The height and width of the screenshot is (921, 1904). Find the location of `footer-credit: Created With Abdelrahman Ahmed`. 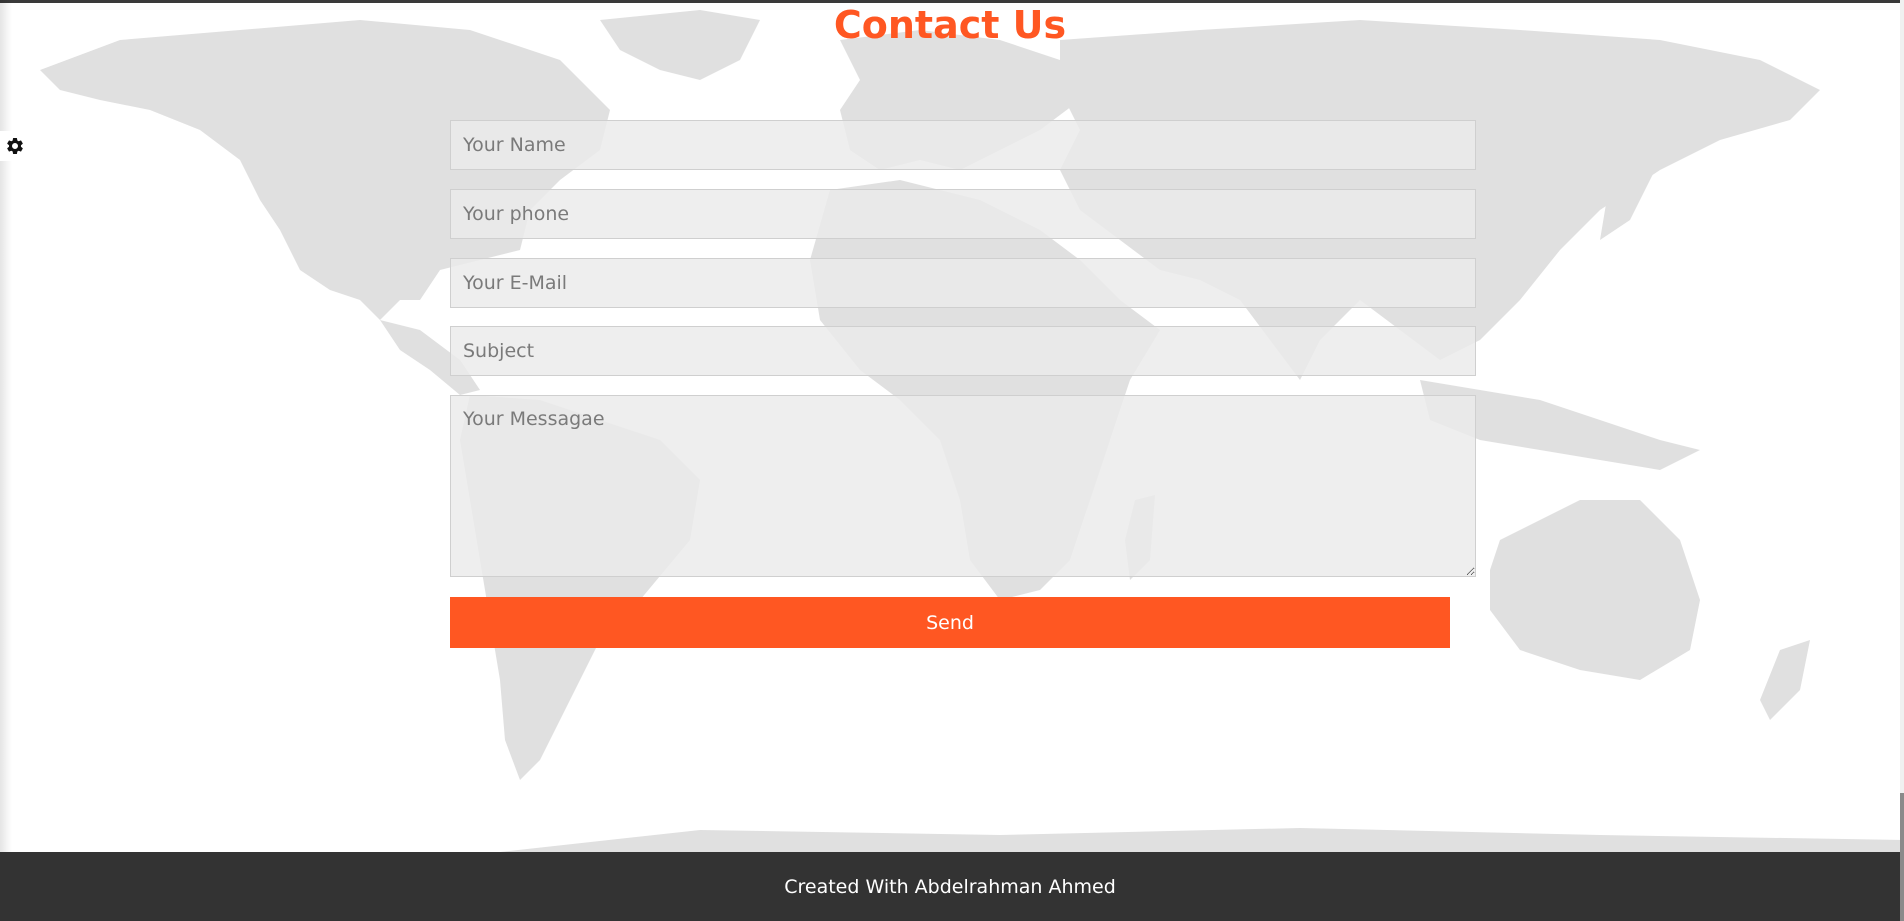

footer-credit: Created With Abdelrahman Ahmed is located at coordinates (950, 886).